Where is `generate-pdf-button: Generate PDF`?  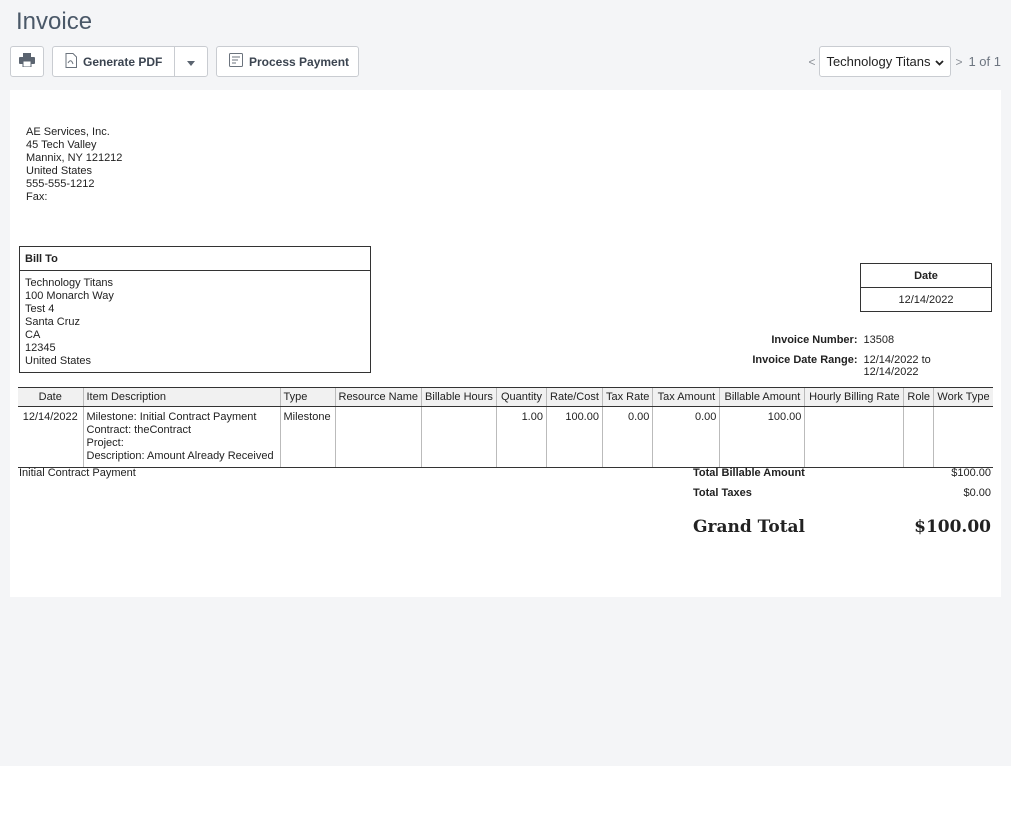
generate-pdf-button: Generate PDF is located at coordinates (114, 61).